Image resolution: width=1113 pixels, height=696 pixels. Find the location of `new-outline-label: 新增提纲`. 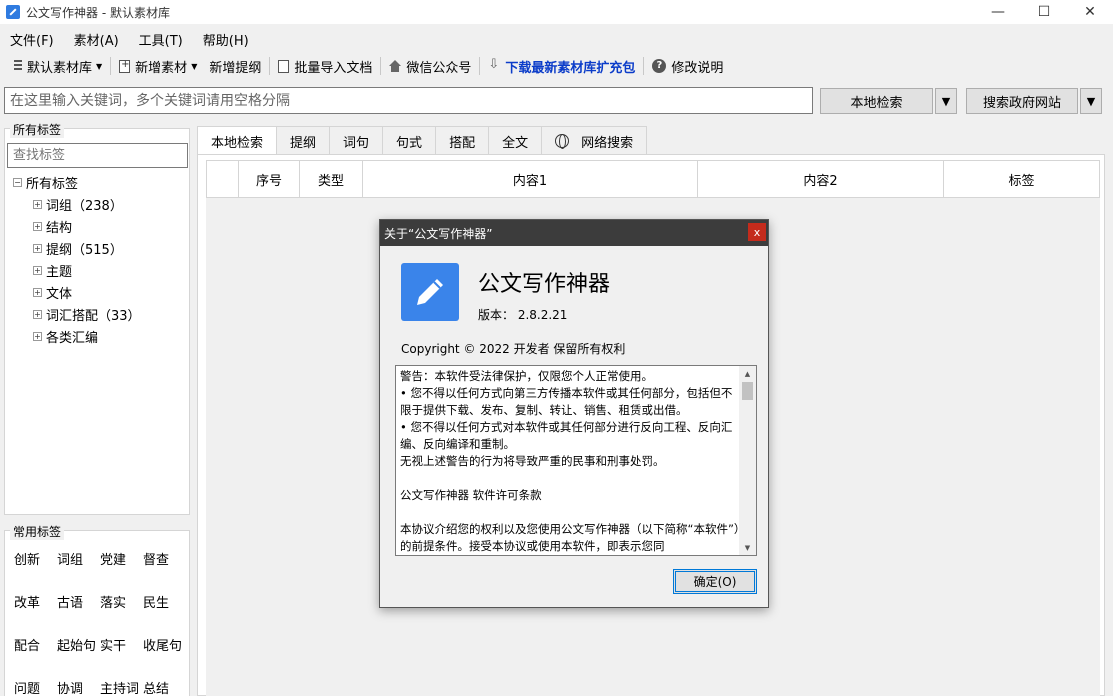

new-outline-label: 新增提纲 is located at coordinates (235, 68).